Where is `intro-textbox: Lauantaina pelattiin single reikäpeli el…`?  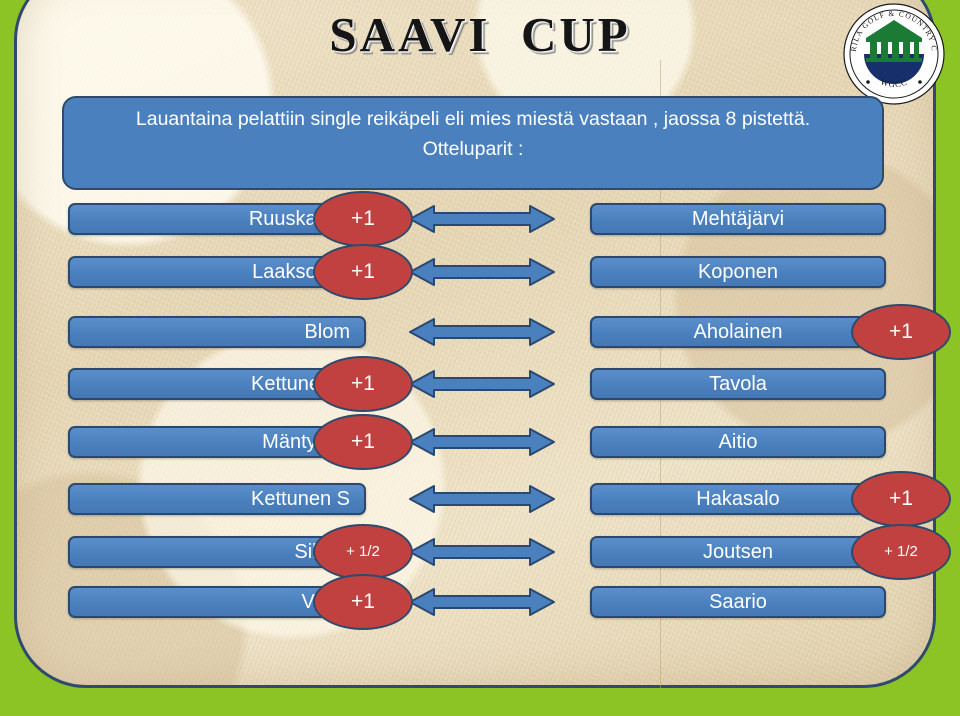 intro-textbox: Lauantaina pelattiin single reikäpeli el… is located at coordinates (473, 143).